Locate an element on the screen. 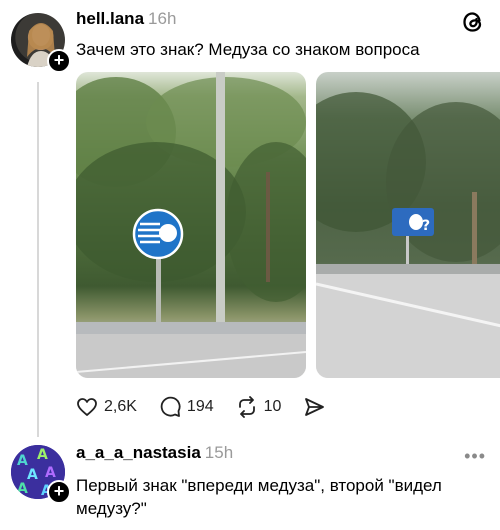 The image size is (500, 530). reply-header: a_a_a_nastasia 15h is located at coordinates (154, 453).